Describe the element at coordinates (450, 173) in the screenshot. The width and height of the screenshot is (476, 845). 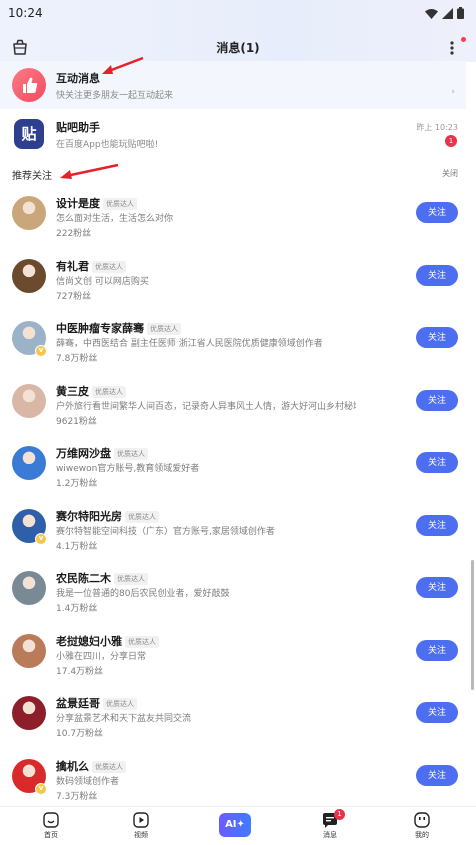
I see `recommend-close-button: 关闭` at that location.